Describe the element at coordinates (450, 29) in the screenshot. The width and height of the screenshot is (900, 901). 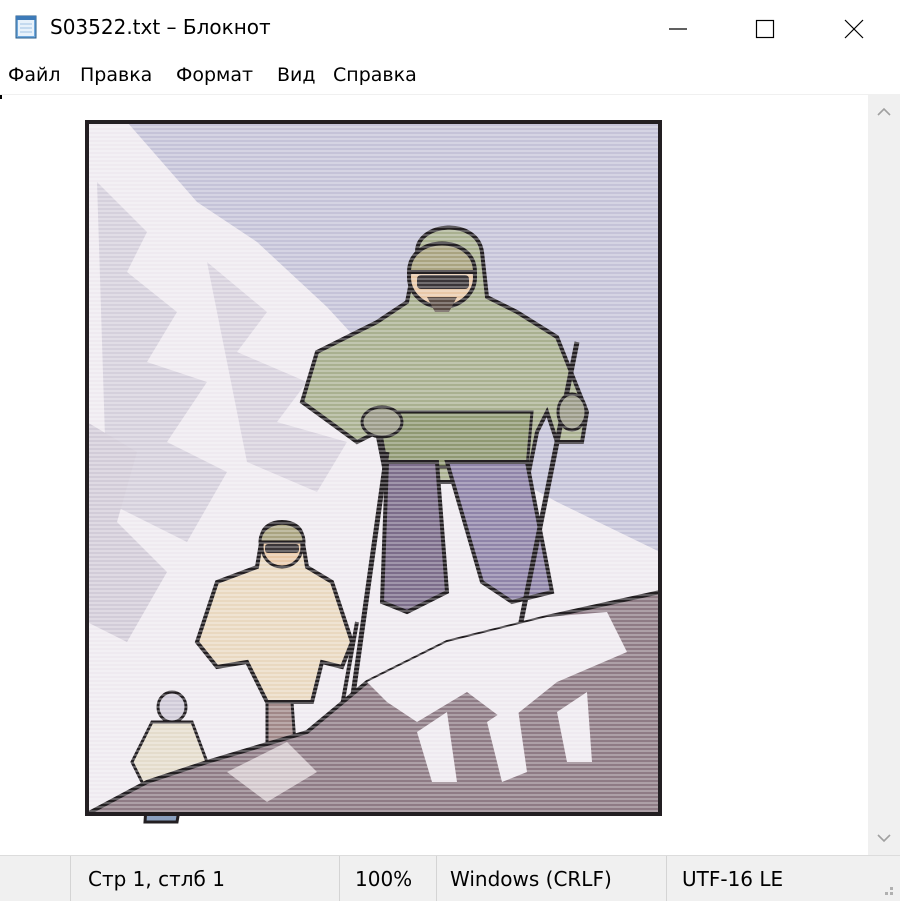
I see `title-bar: S03522.txt – Блокнот` at that location.